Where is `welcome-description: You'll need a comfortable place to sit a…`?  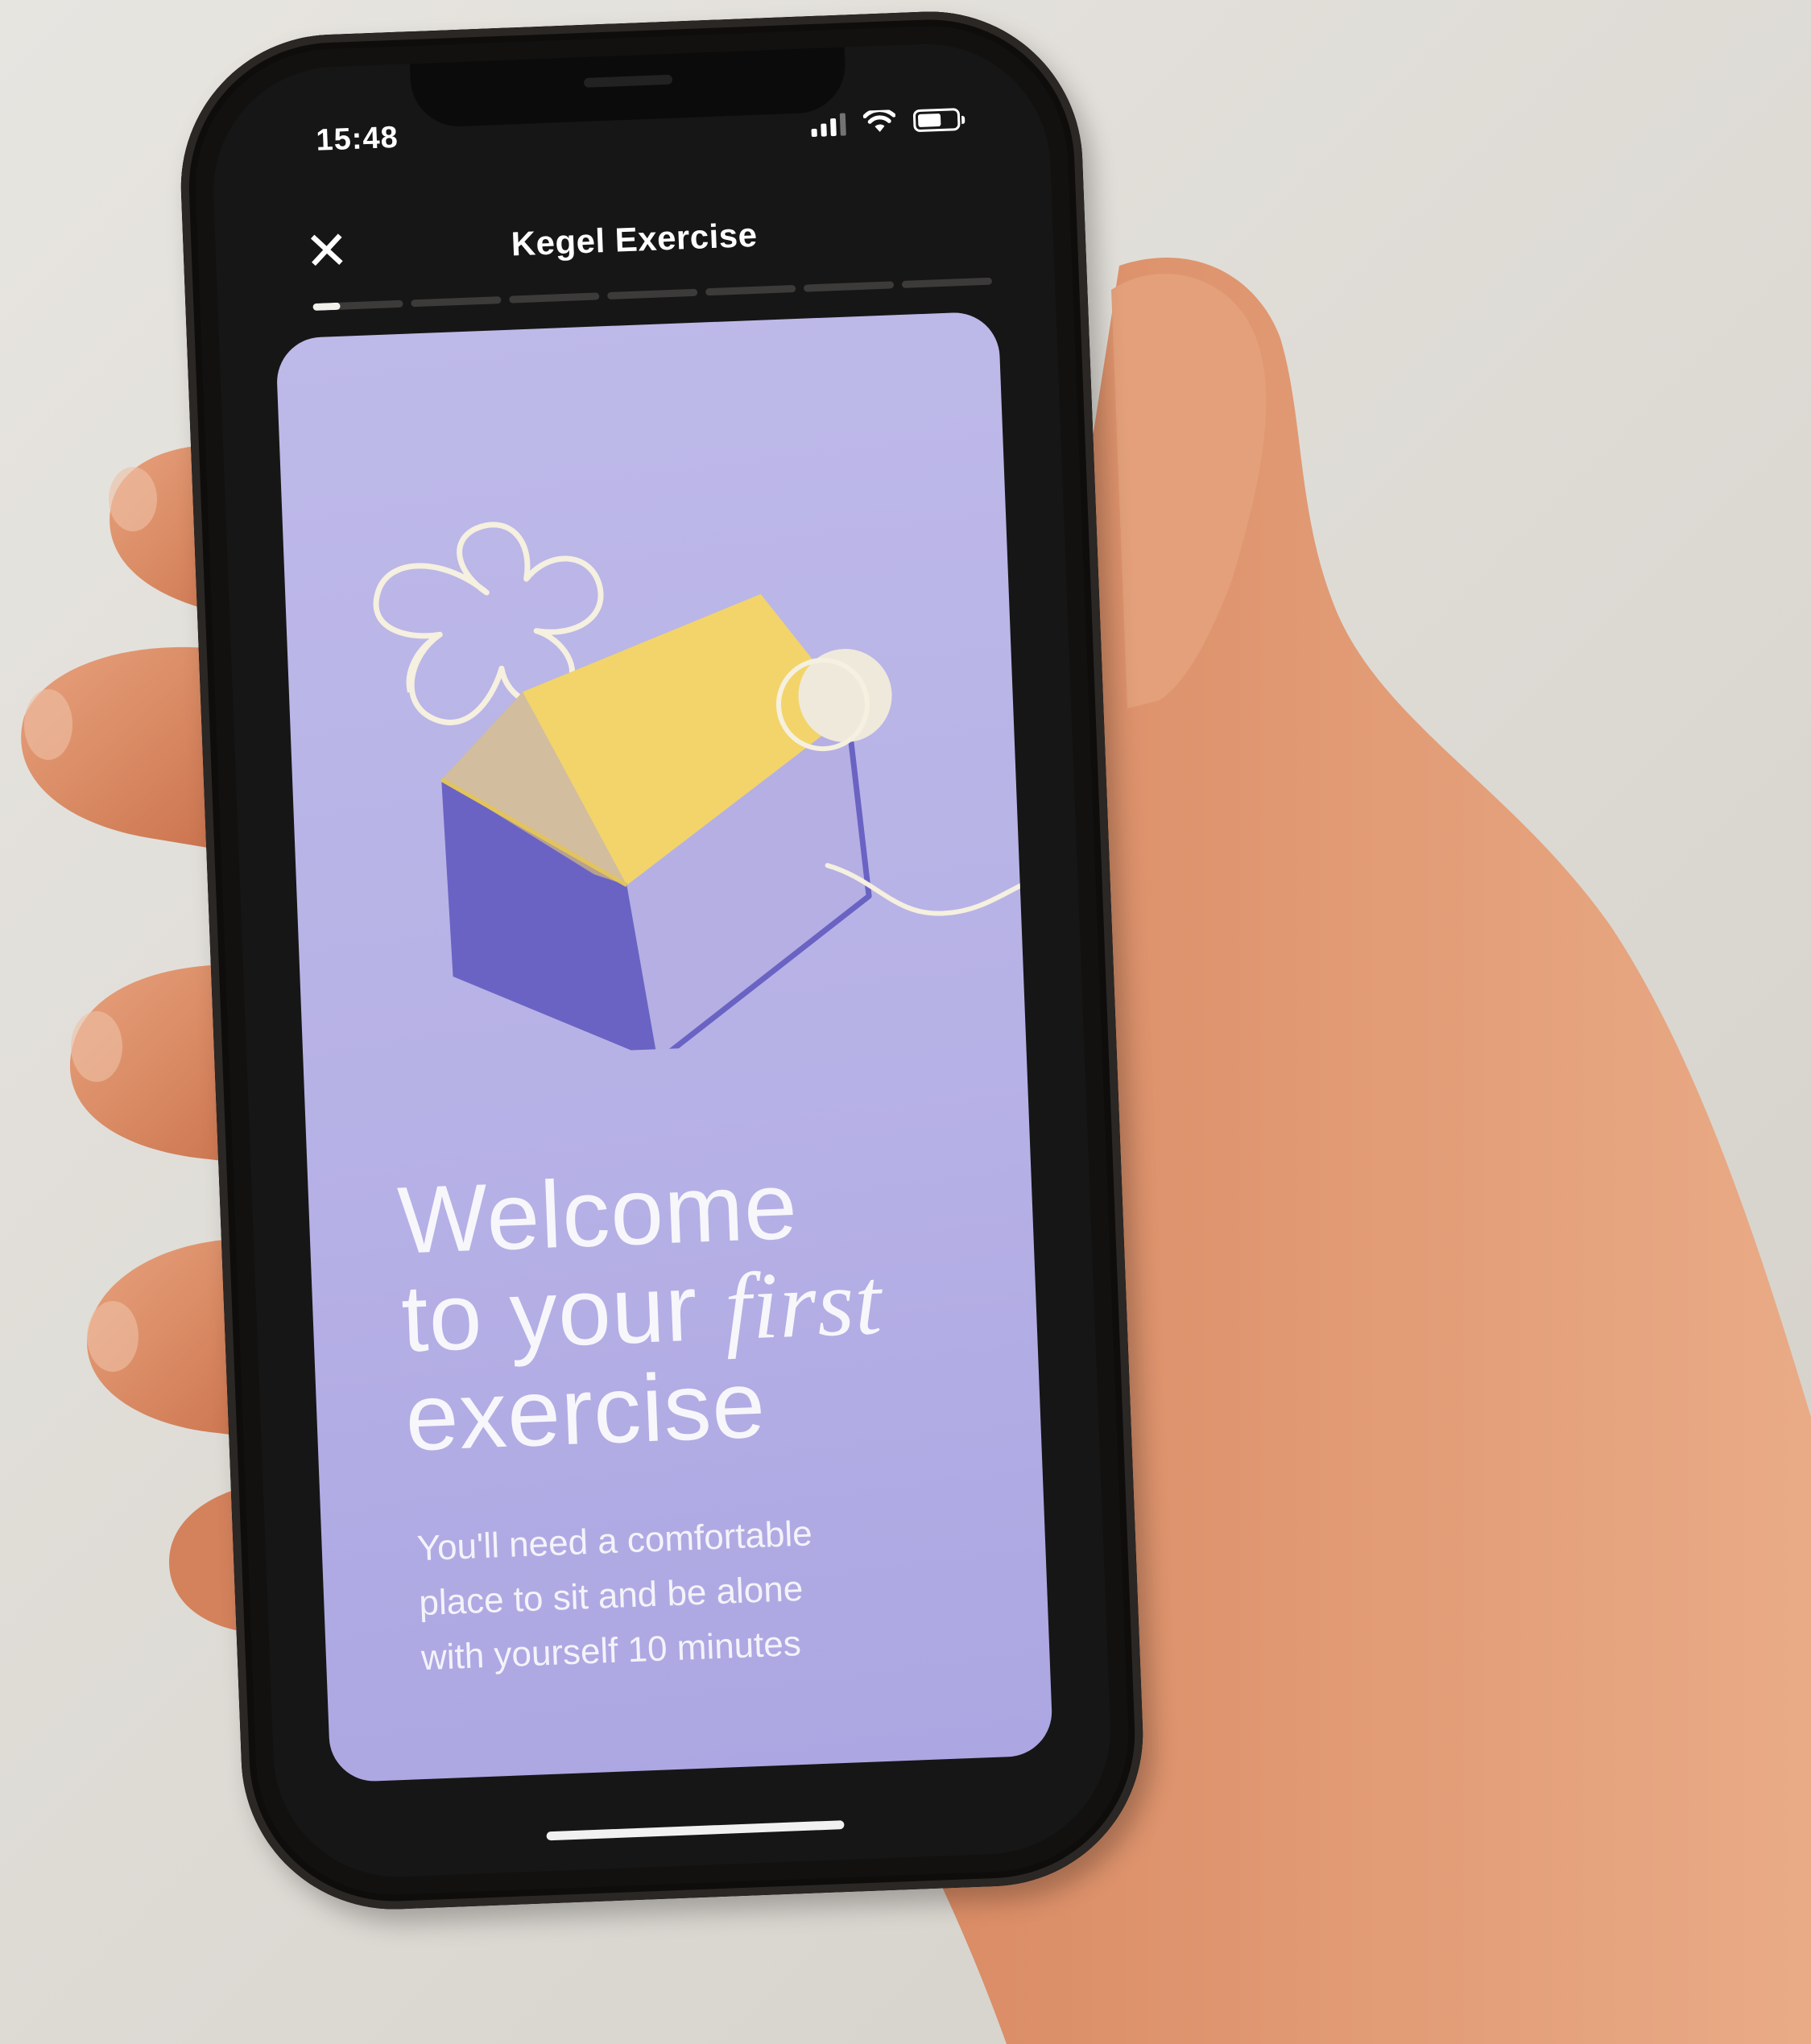
welcome-description: You'll need a comfortable place to sit a… is located at coordinates (701, 1593).